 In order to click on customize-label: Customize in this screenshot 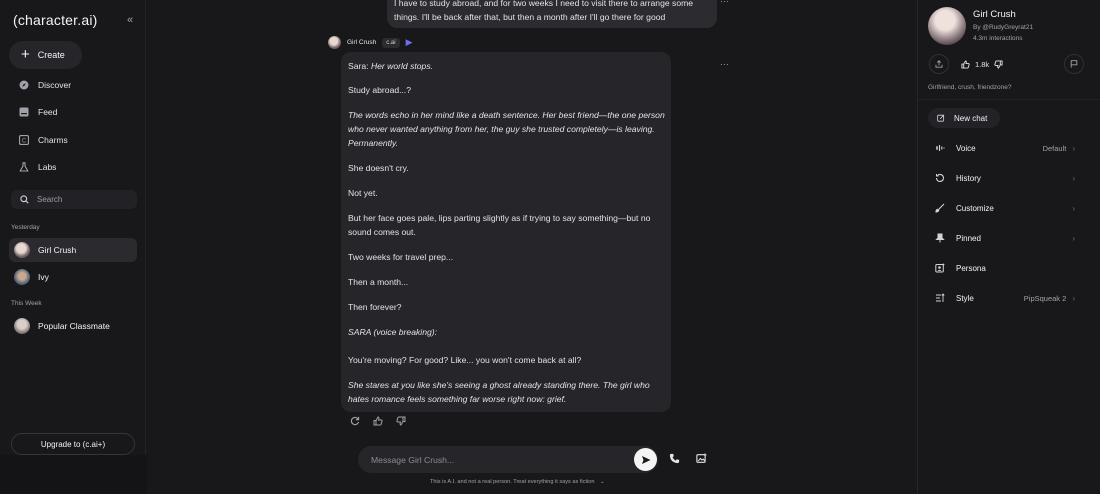, I will do `click(975, 208)`.